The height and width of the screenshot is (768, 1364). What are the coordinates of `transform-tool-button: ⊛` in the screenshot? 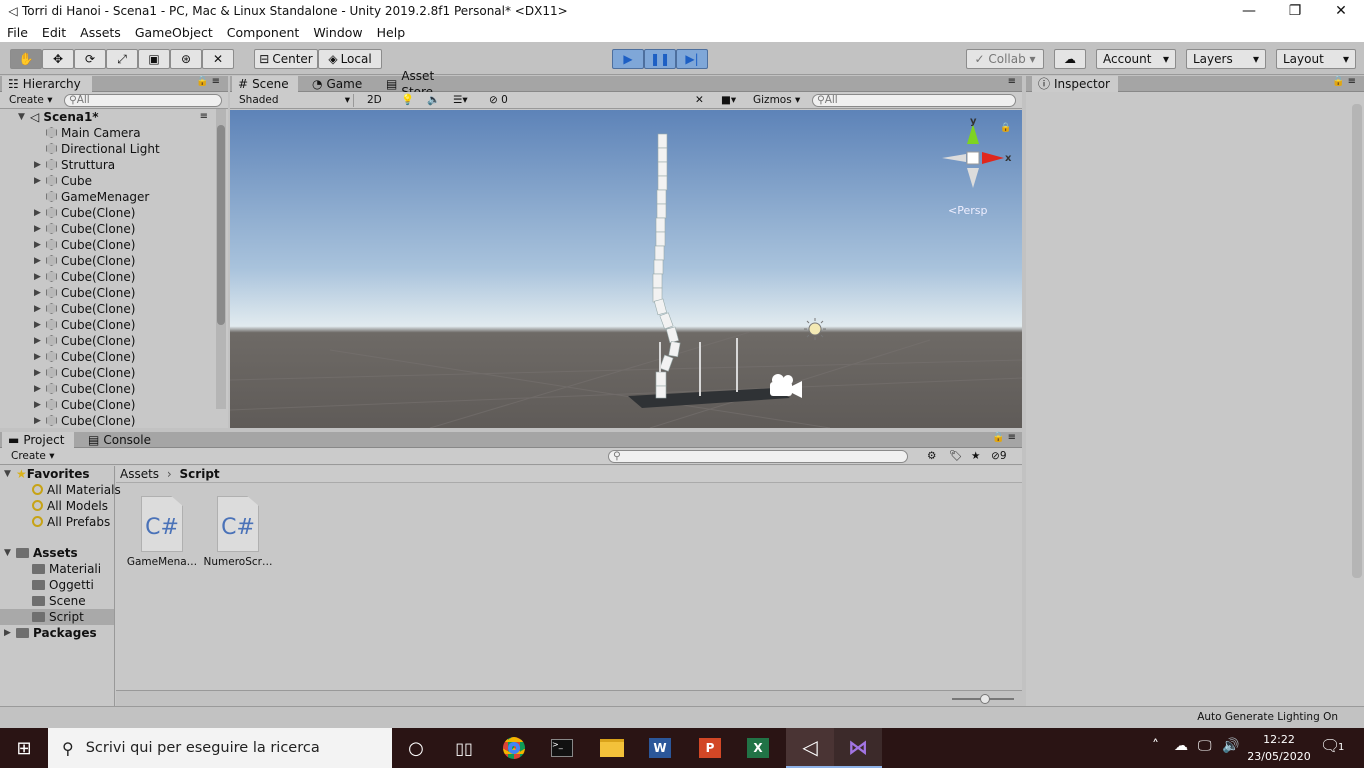 It's located at (186, 59).